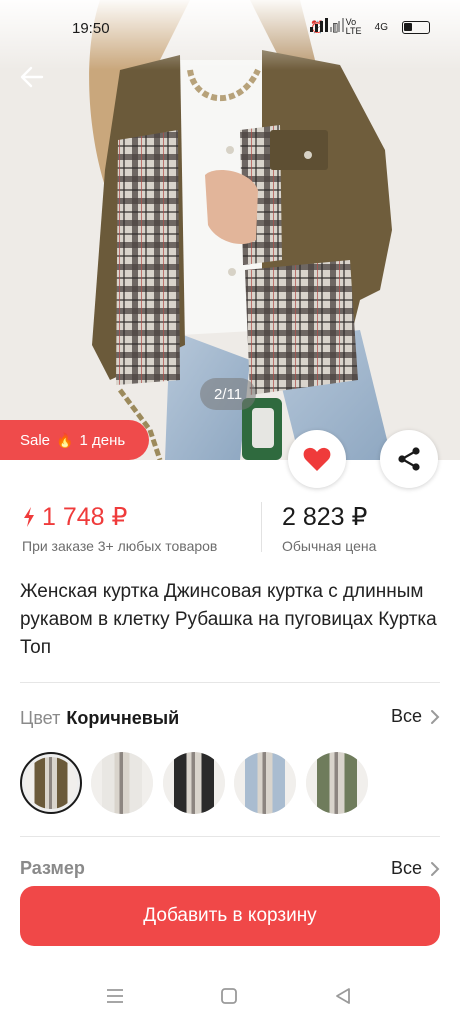  Describe the element at coordinates (325, 517) in the screenshot. I see `regular-price: 2 823 ₽` at that location.